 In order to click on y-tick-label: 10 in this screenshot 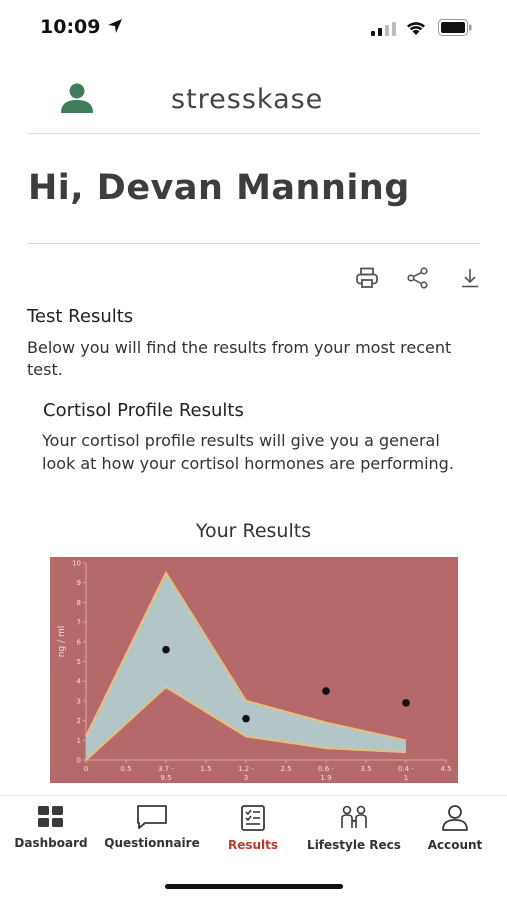, I will do `click(76, 564)`.